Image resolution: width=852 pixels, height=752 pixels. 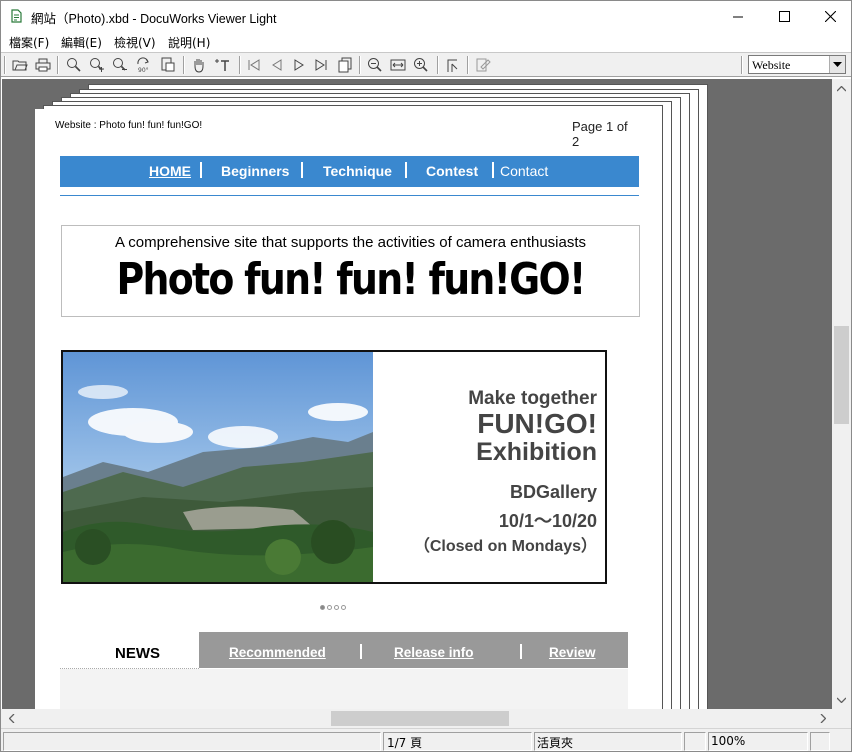 I want to click on page-list-button, so click(x=345, y=65).